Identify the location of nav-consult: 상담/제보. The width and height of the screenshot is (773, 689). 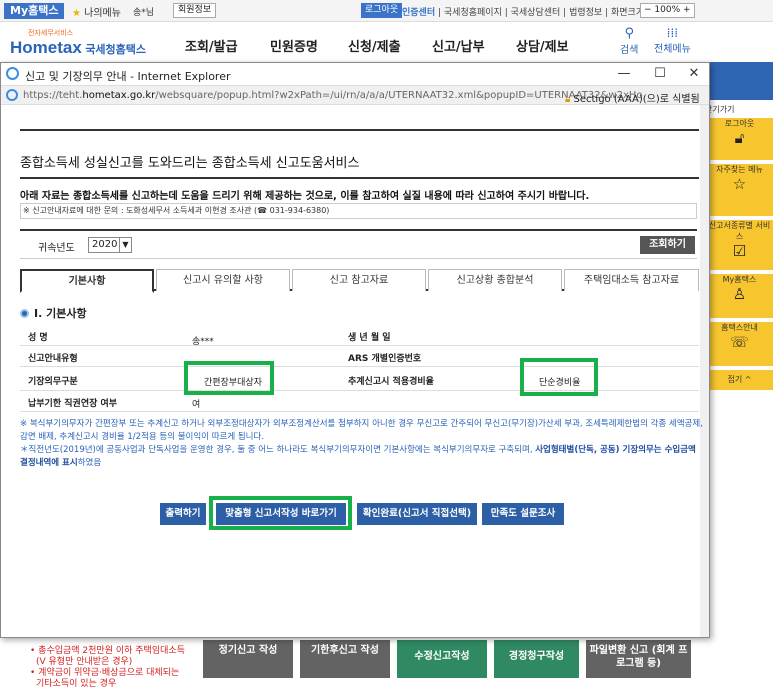
(542, 45).